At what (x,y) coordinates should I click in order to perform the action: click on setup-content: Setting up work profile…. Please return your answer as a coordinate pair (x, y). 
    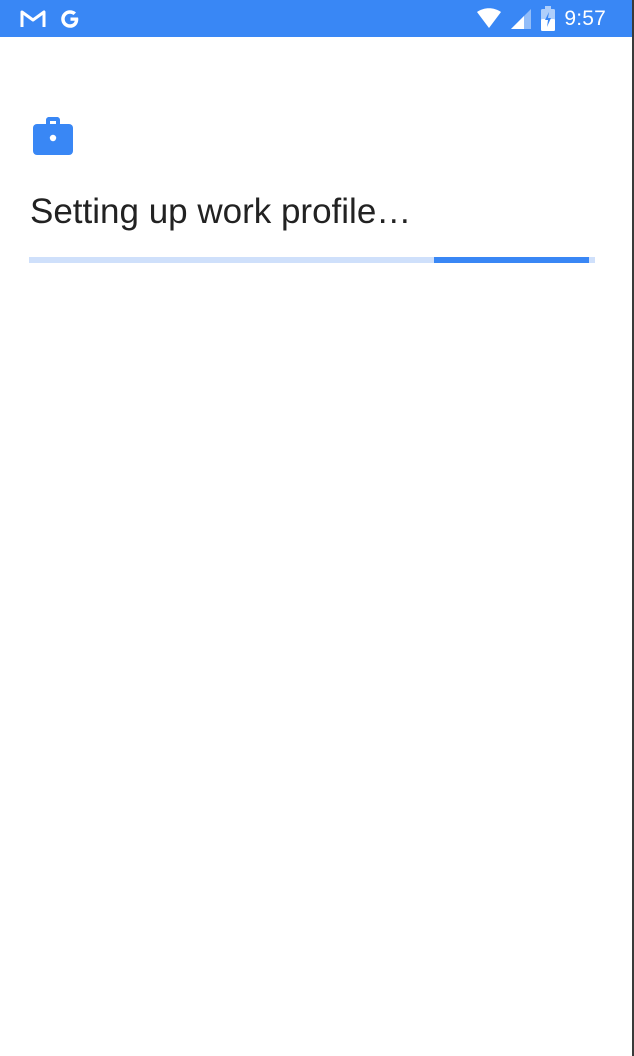
    Looking at the image, I should click on (313, 173).